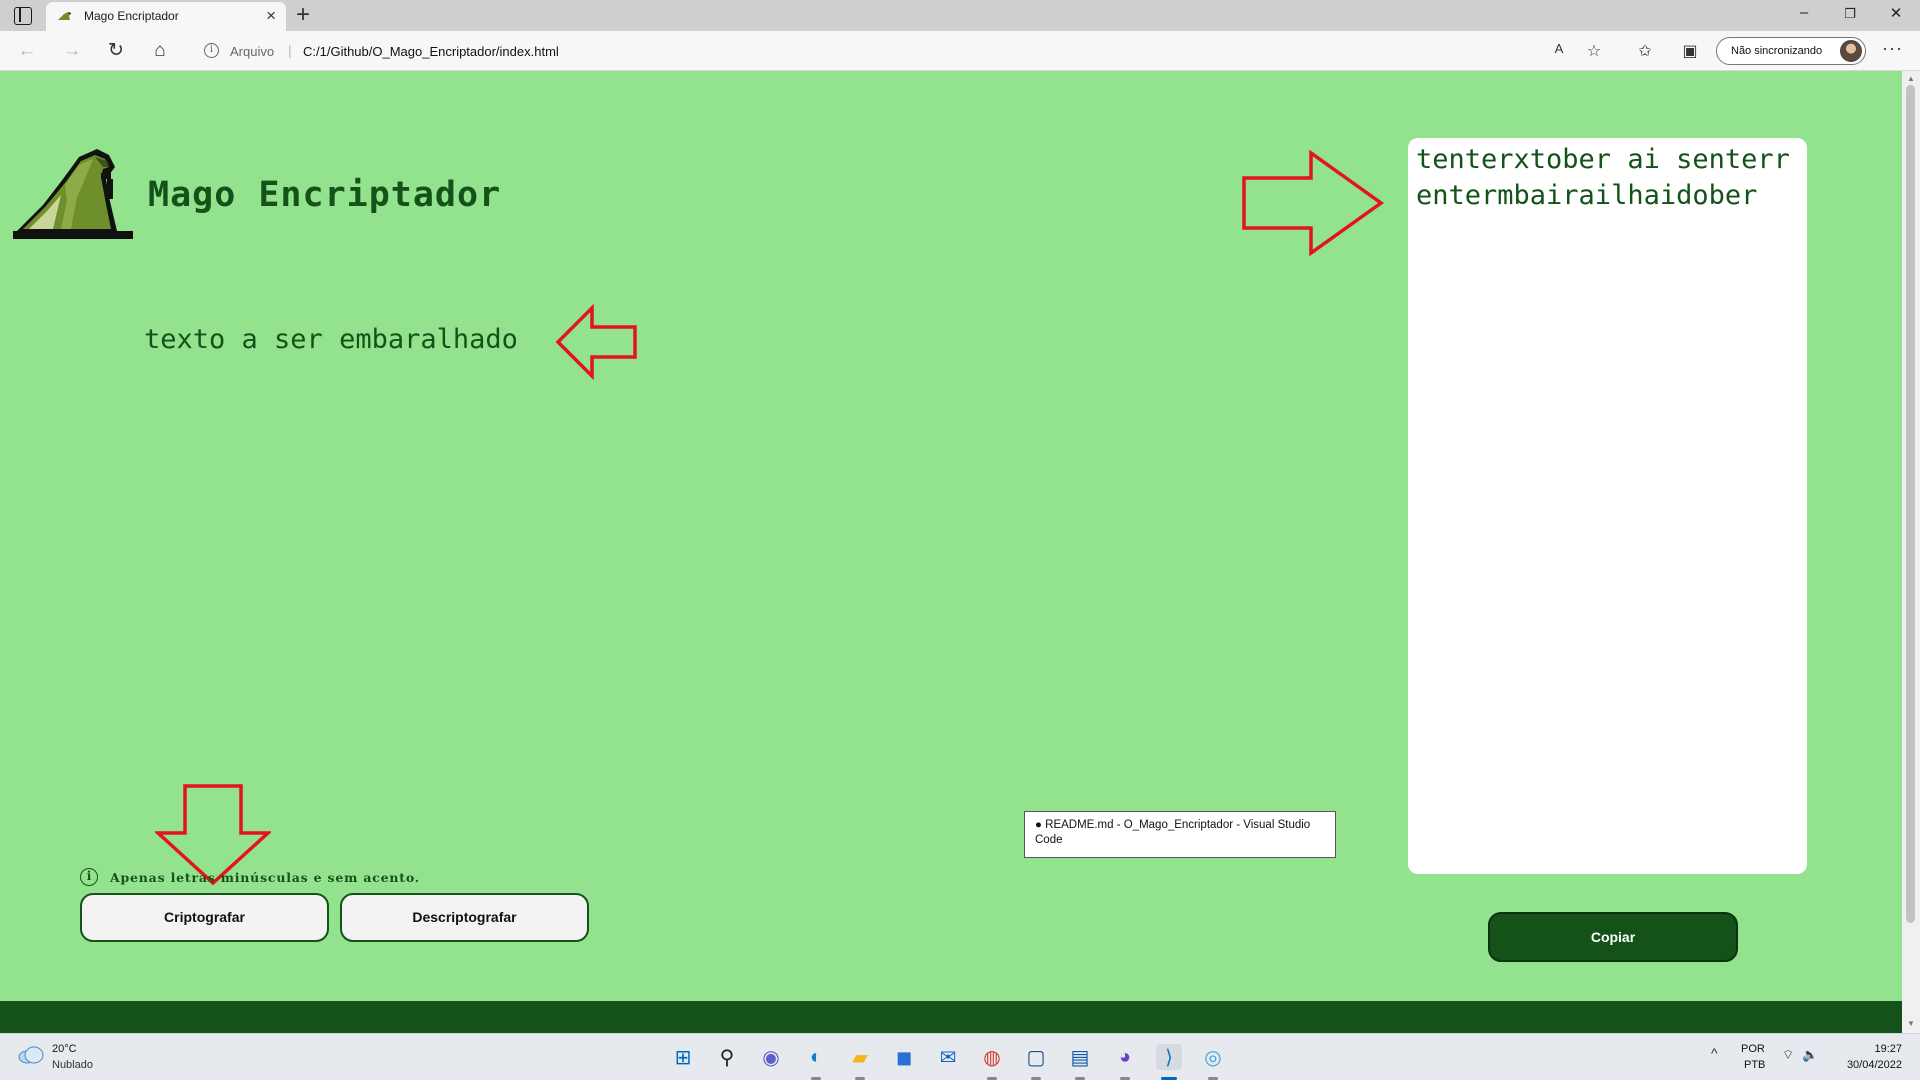 This screenshot has width=1920, height=1080. What do you see at coordinates (325, 195) in the screenshot?
I see `page-title: Mago Encriptador` at bounding box center [325, 195].